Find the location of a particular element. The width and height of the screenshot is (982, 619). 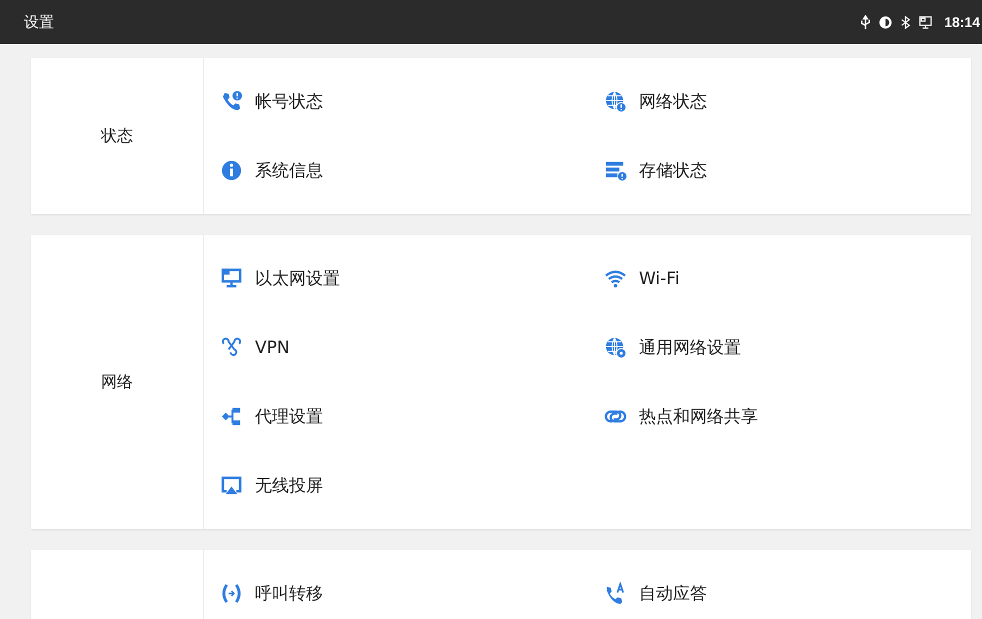

call-forward-icon is located at coordinates (231, 593).